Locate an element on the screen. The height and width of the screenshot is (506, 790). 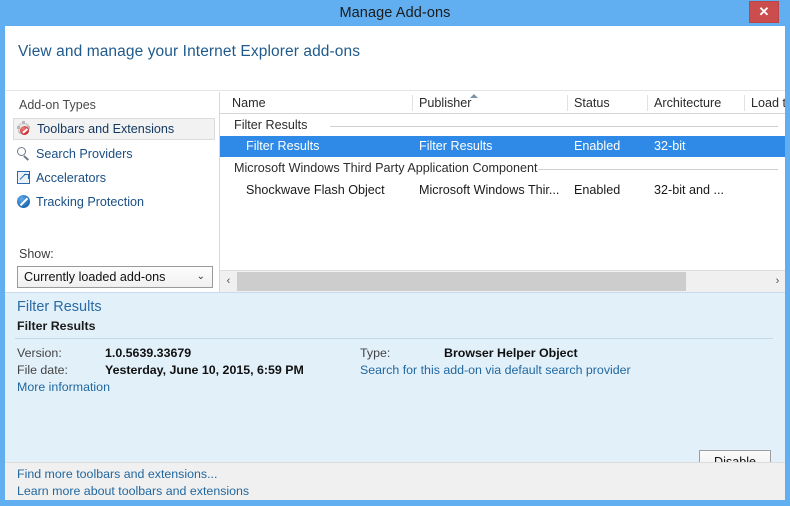
close-icon: ✕ is located at coordinates (764, 11).